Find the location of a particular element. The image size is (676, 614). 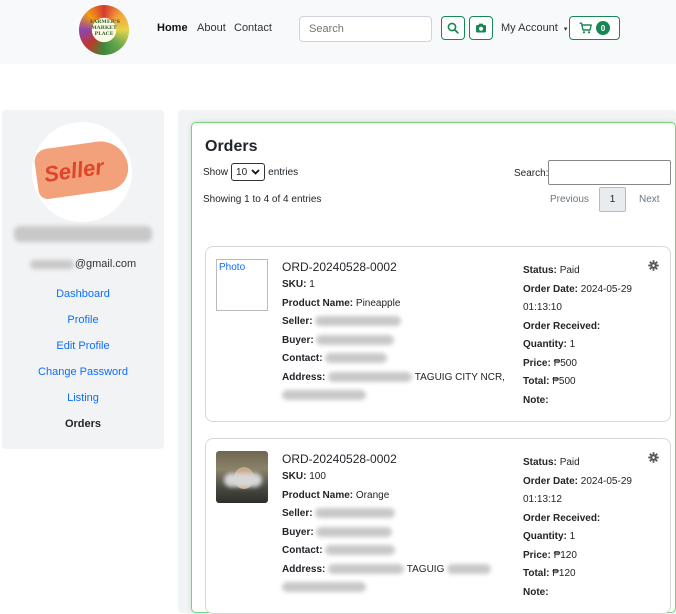

entries-length-control: Show 10 entries is located at coordinates (250, 172).